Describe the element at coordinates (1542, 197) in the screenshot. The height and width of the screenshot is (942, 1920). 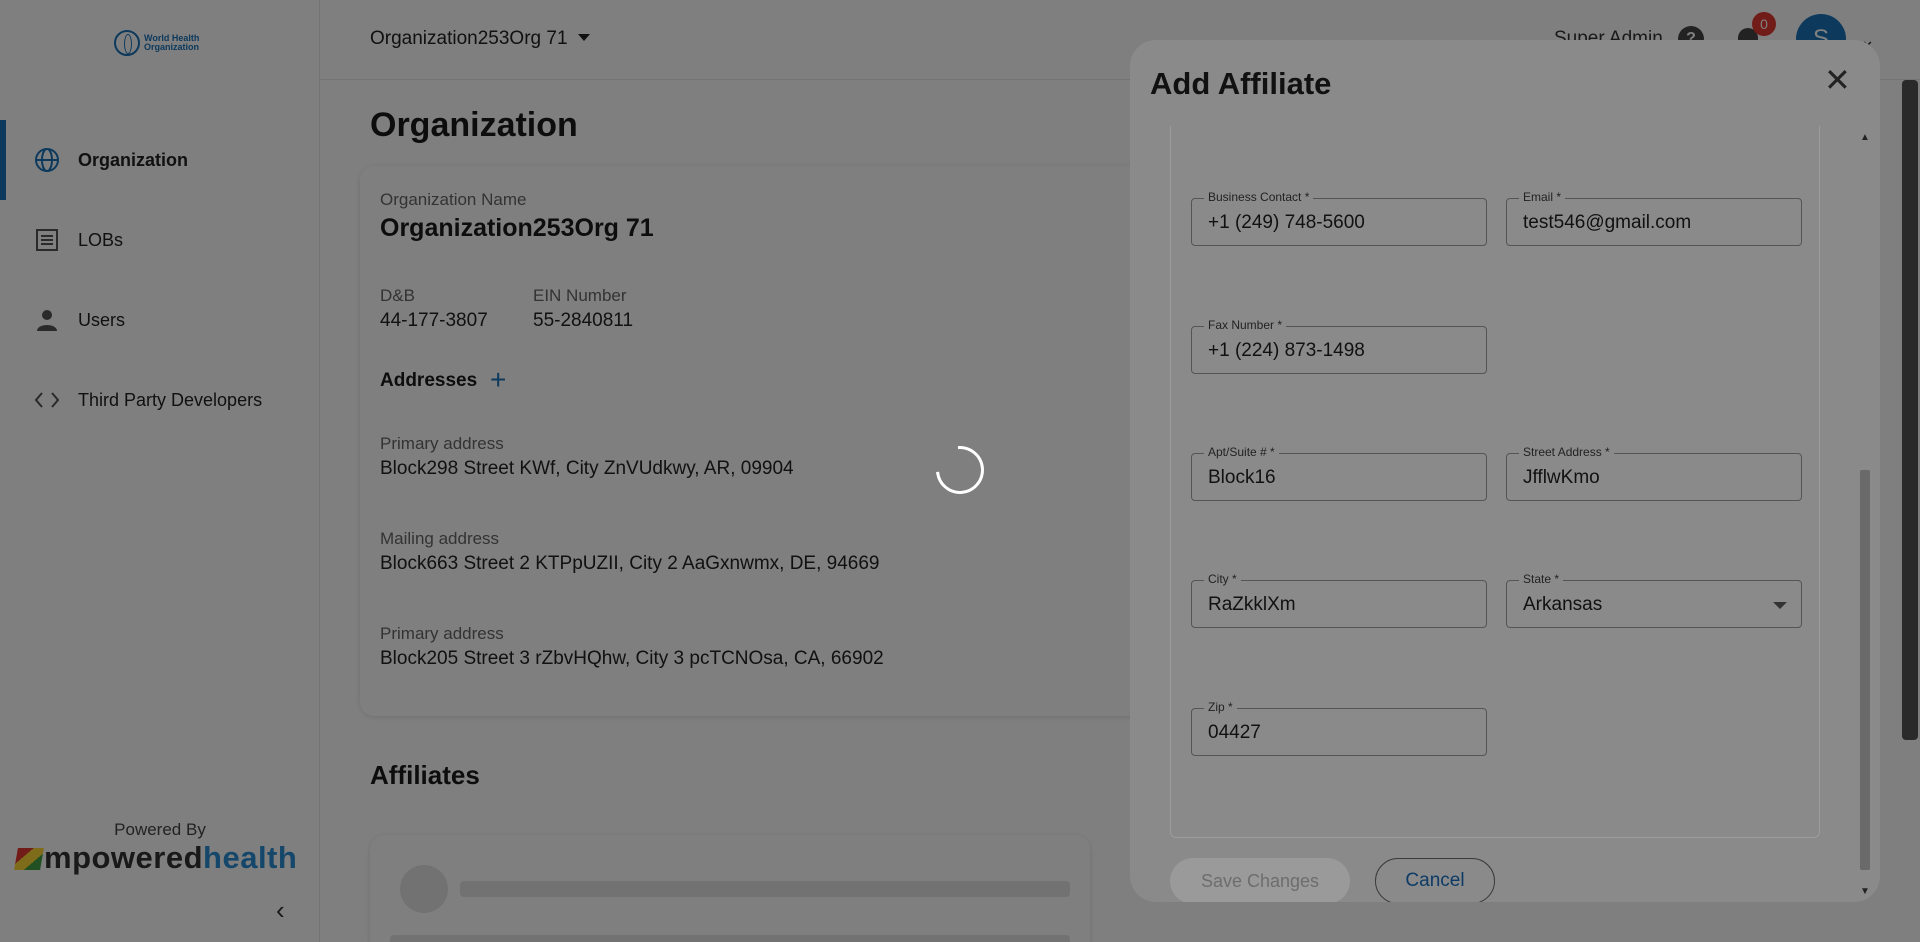
I see `field-label: Email *` at that location.